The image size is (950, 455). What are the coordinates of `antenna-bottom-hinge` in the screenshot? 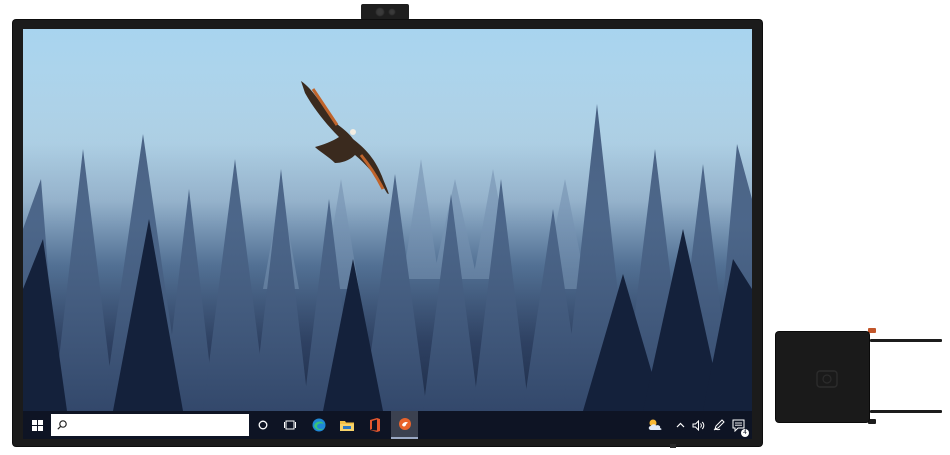 It's located at (872, 421).